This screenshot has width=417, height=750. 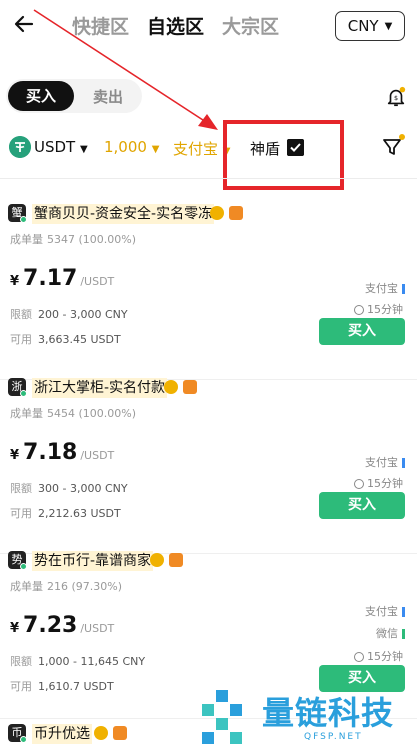 I want to click on market-tabs: 快捷区 自选区 大宗区, so click(x=175, y=25).